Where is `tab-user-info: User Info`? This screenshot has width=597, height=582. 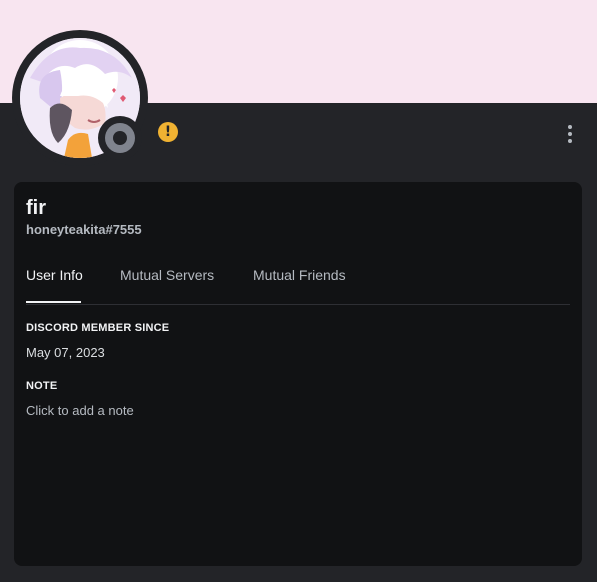
tab-user-info: User Info is located at coordinates (54, 275).